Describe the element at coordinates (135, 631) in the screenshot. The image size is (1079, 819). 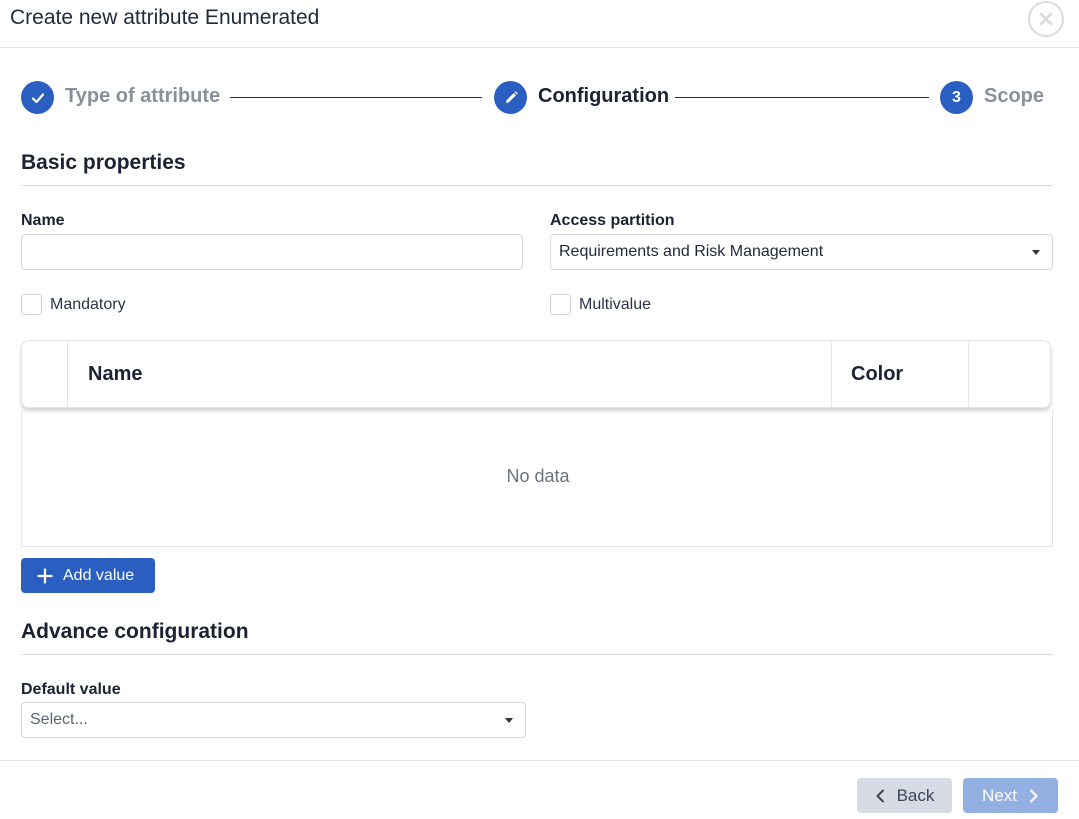
I see `advance-configuration-title: Advance configuration` at that location.